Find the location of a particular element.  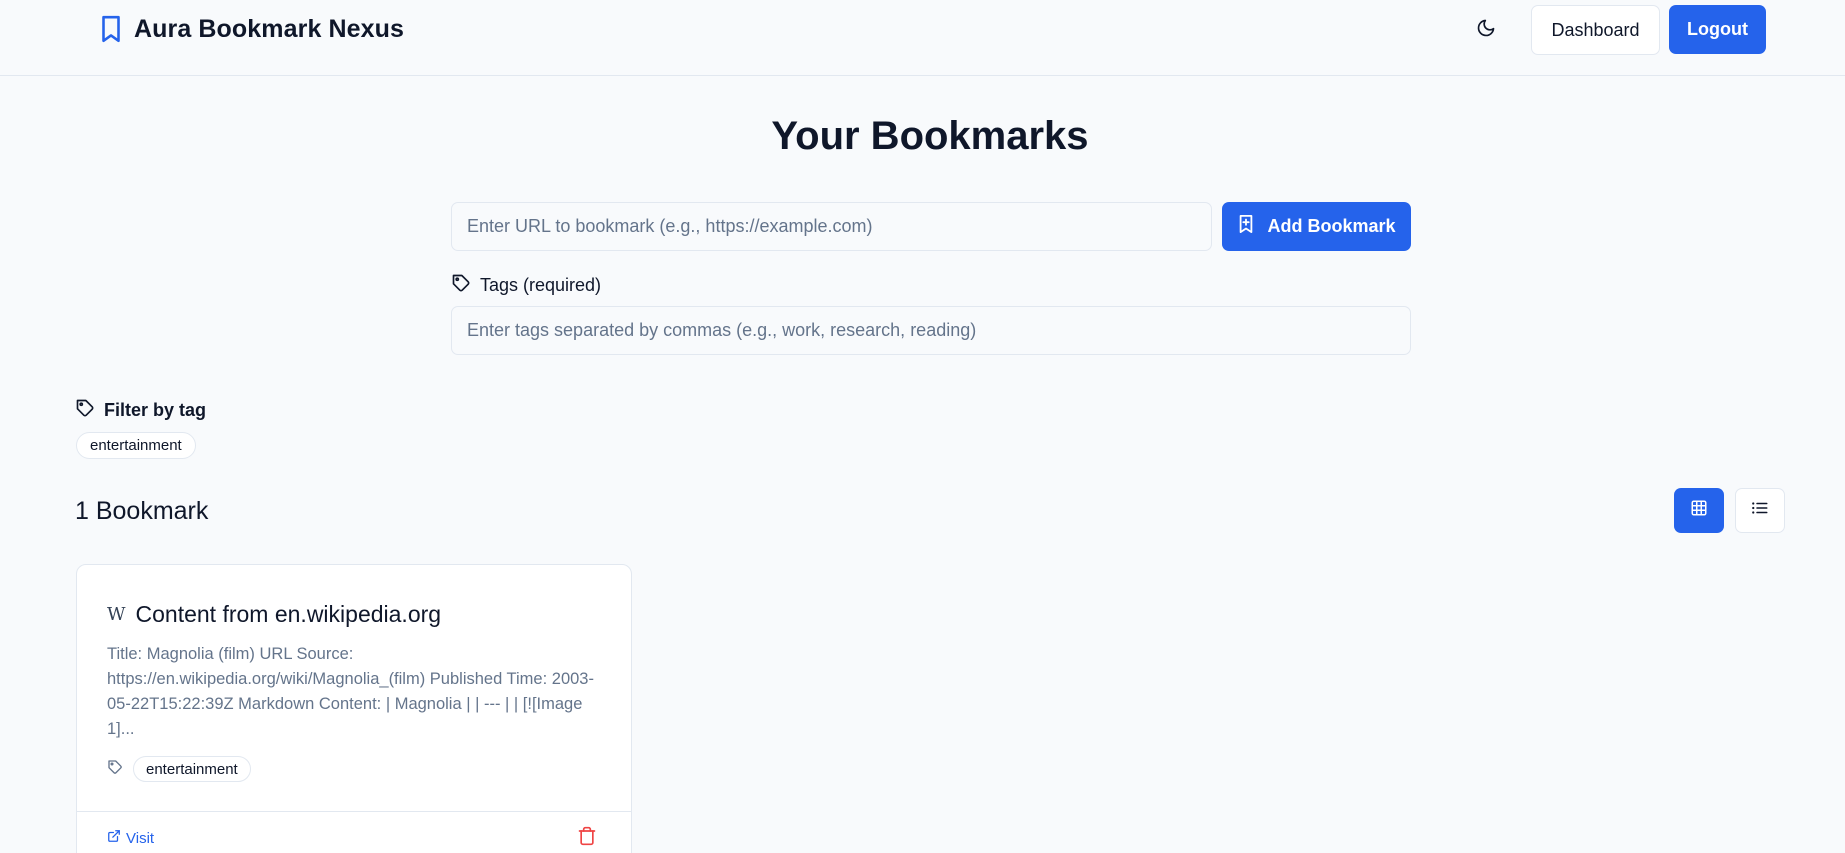

brand: Aura Bookmark Nexus is located at coordinates (251, 29).